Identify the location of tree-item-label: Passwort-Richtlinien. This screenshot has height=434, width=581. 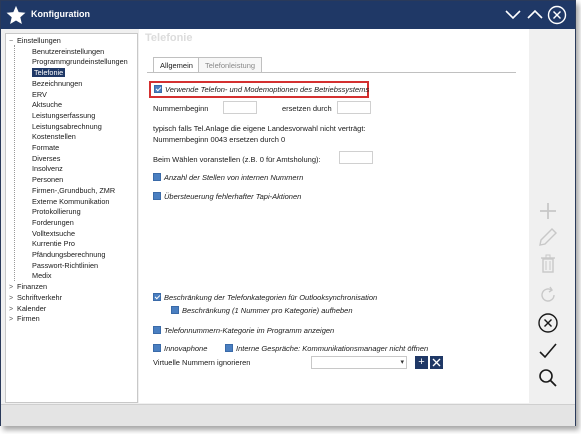
(65, 265).